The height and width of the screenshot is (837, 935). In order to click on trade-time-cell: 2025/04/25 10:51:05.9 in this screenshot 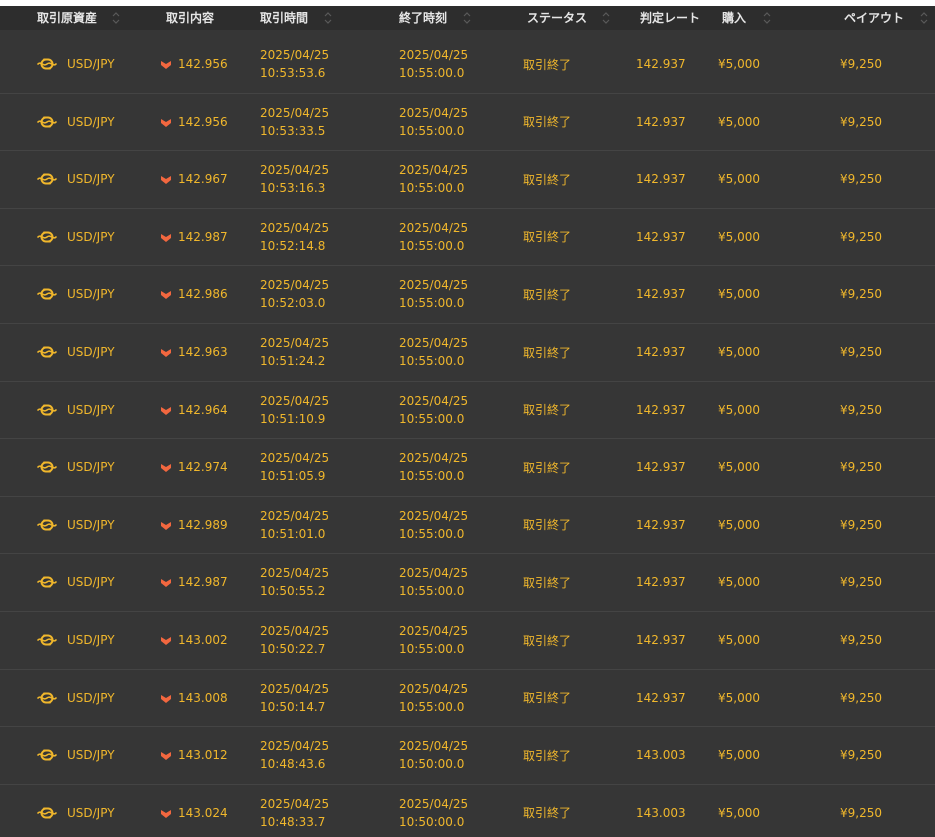, I will do `click(294, 467)`.